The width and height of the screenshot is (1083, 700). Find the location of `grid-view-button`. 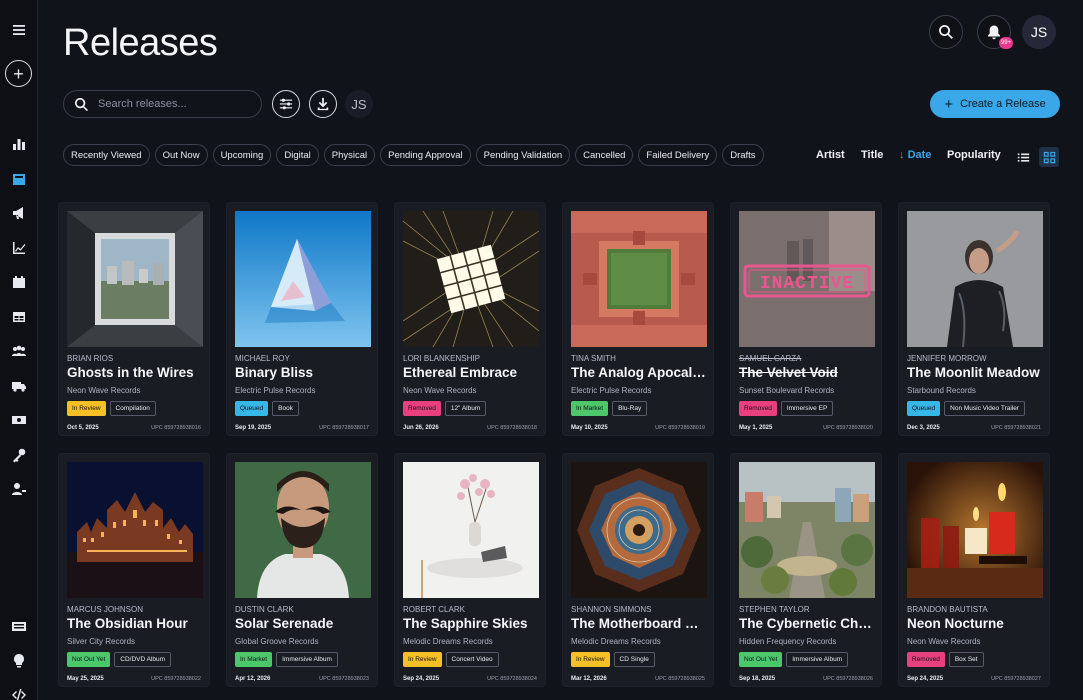

grid-view-button is located at coordinates (1049, 157).